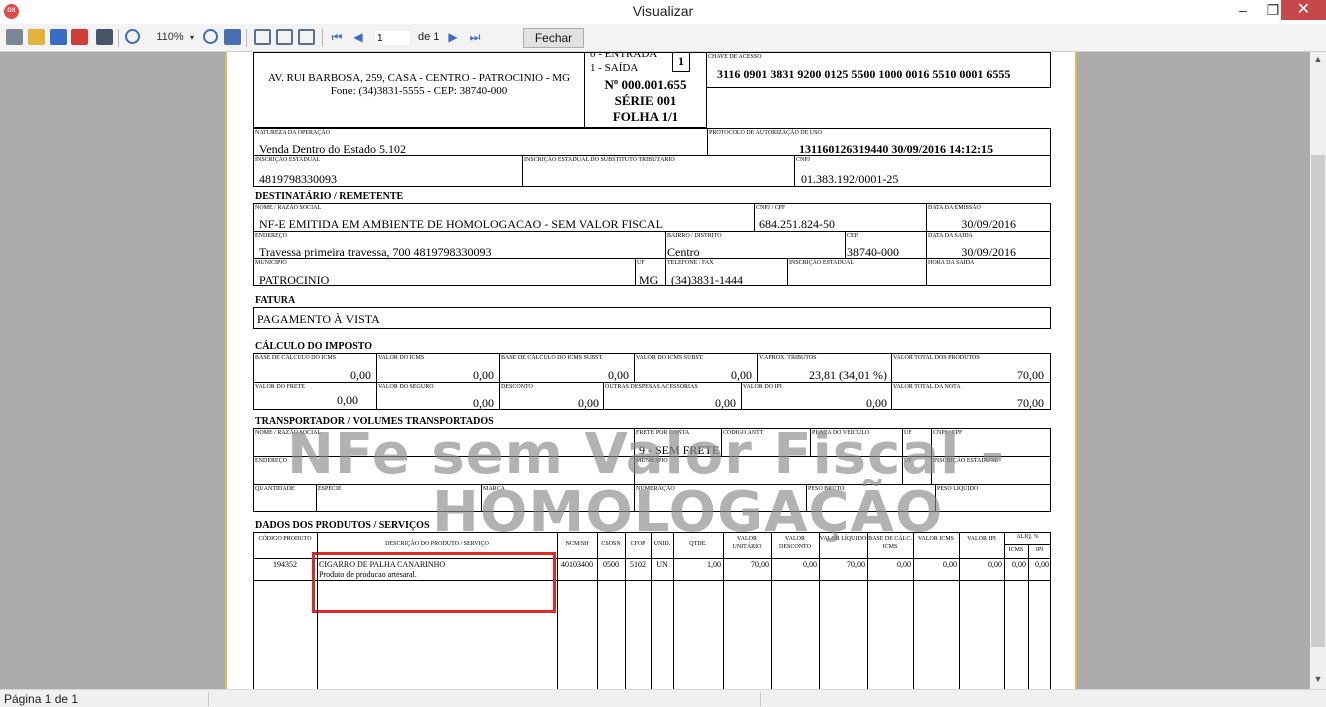 The width and height of the screenshot is (1326, 707). I want to click on fit-page-icon, so click(232, 37).